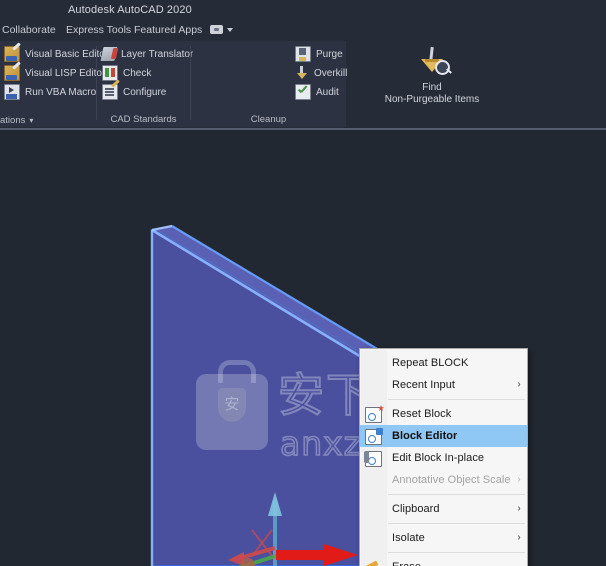 The width and height of the screenshot is (606, 566). Describe the element at coordinates (12, 73) in the screenshot. I see `visual-lisp-editor-icon` at that location.